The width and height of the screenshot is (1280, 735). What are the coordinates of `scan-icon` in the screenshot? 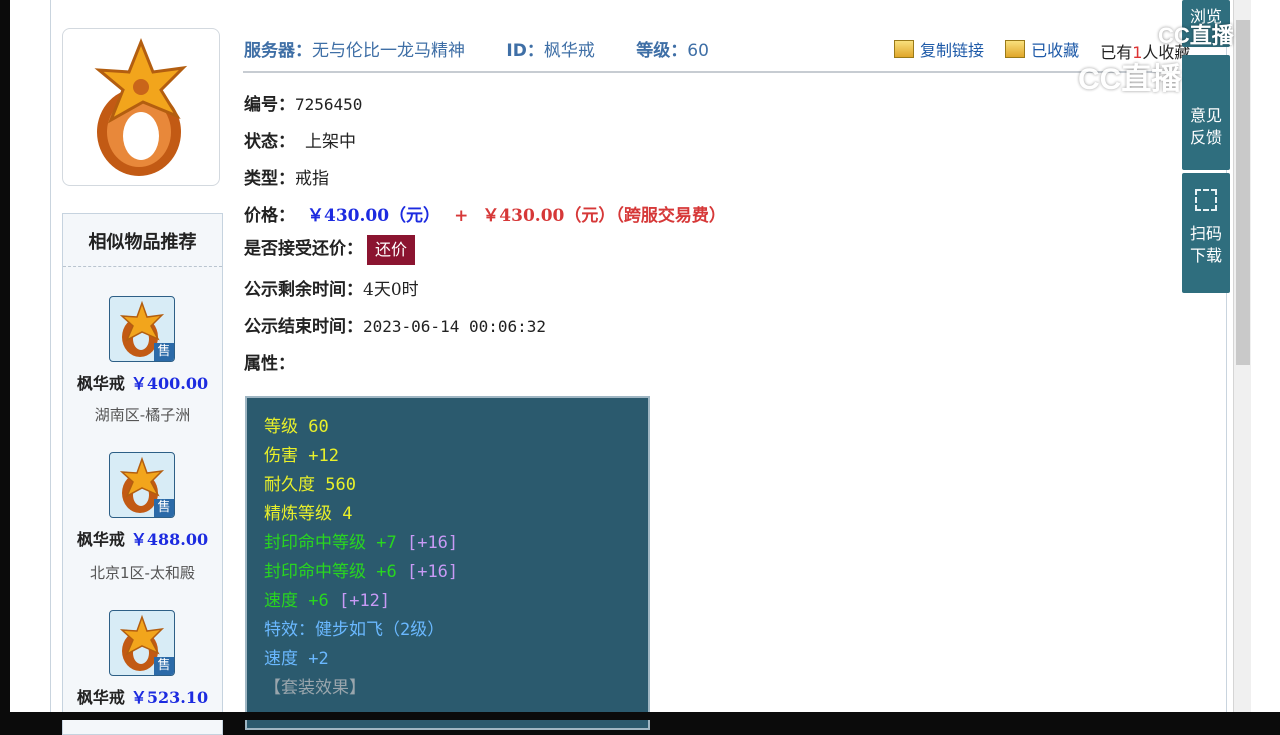 It's located at (1206, 200).